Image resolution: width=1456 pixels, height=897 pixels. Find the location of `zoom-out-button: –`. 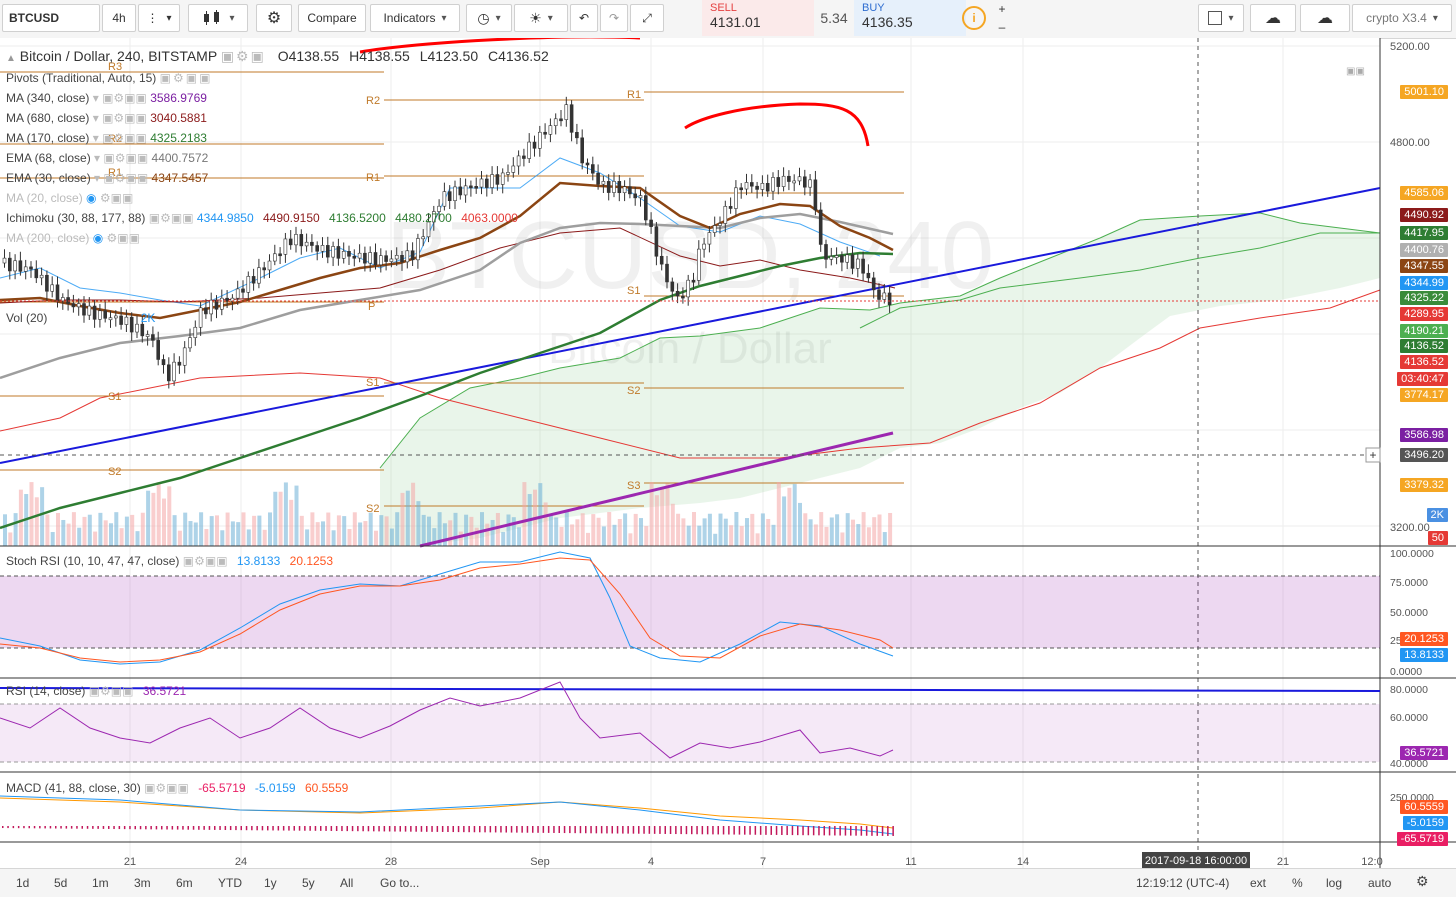

zoom-out-button: – is located at coordinates (1002, 27).